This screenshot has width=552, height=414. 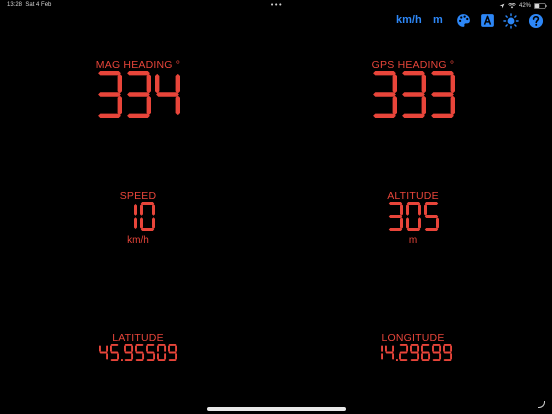 I want to click on latitude-label: LATITUDE, so click(x=138, y=338).